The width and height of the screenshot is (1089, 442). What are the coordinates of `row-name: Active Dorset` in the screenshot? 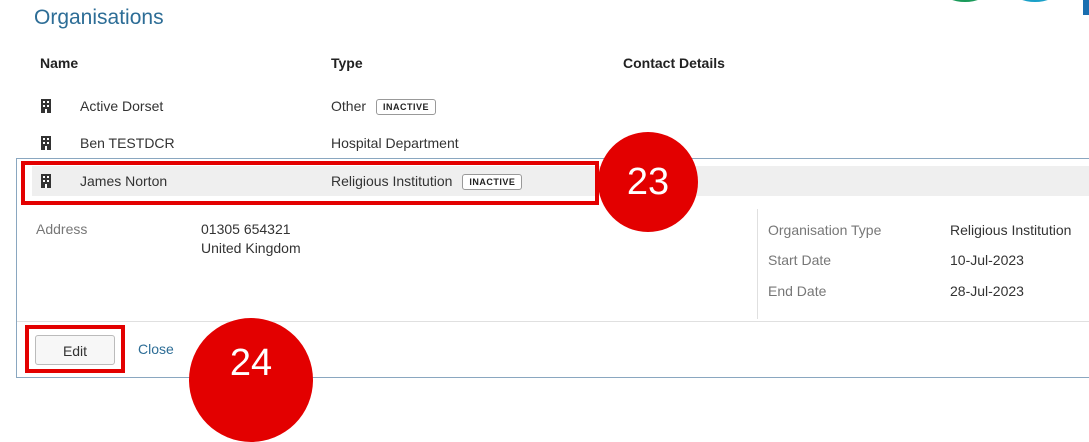 It's located at (122, 106).